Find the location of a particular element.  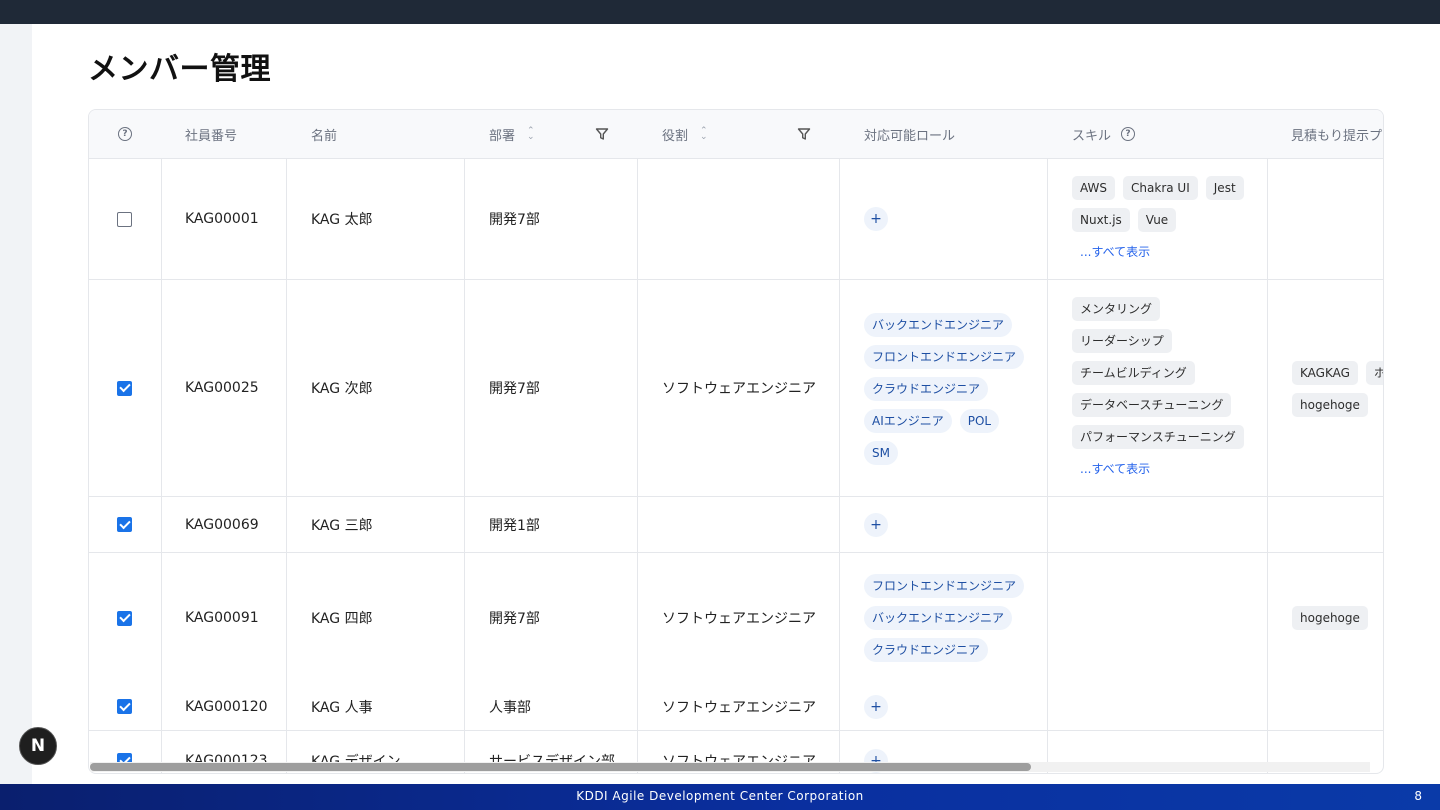

select-help-header: ? is located at coordinates (125, 134).